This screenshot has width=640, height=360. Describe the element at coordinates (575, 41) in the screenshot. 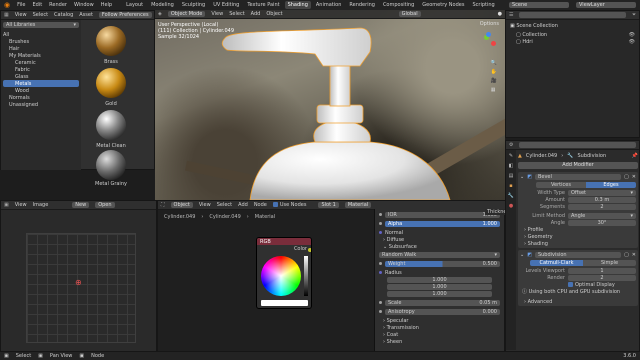

I see `outliner-item-hdri: ▢ Hdri 👁` at that location.